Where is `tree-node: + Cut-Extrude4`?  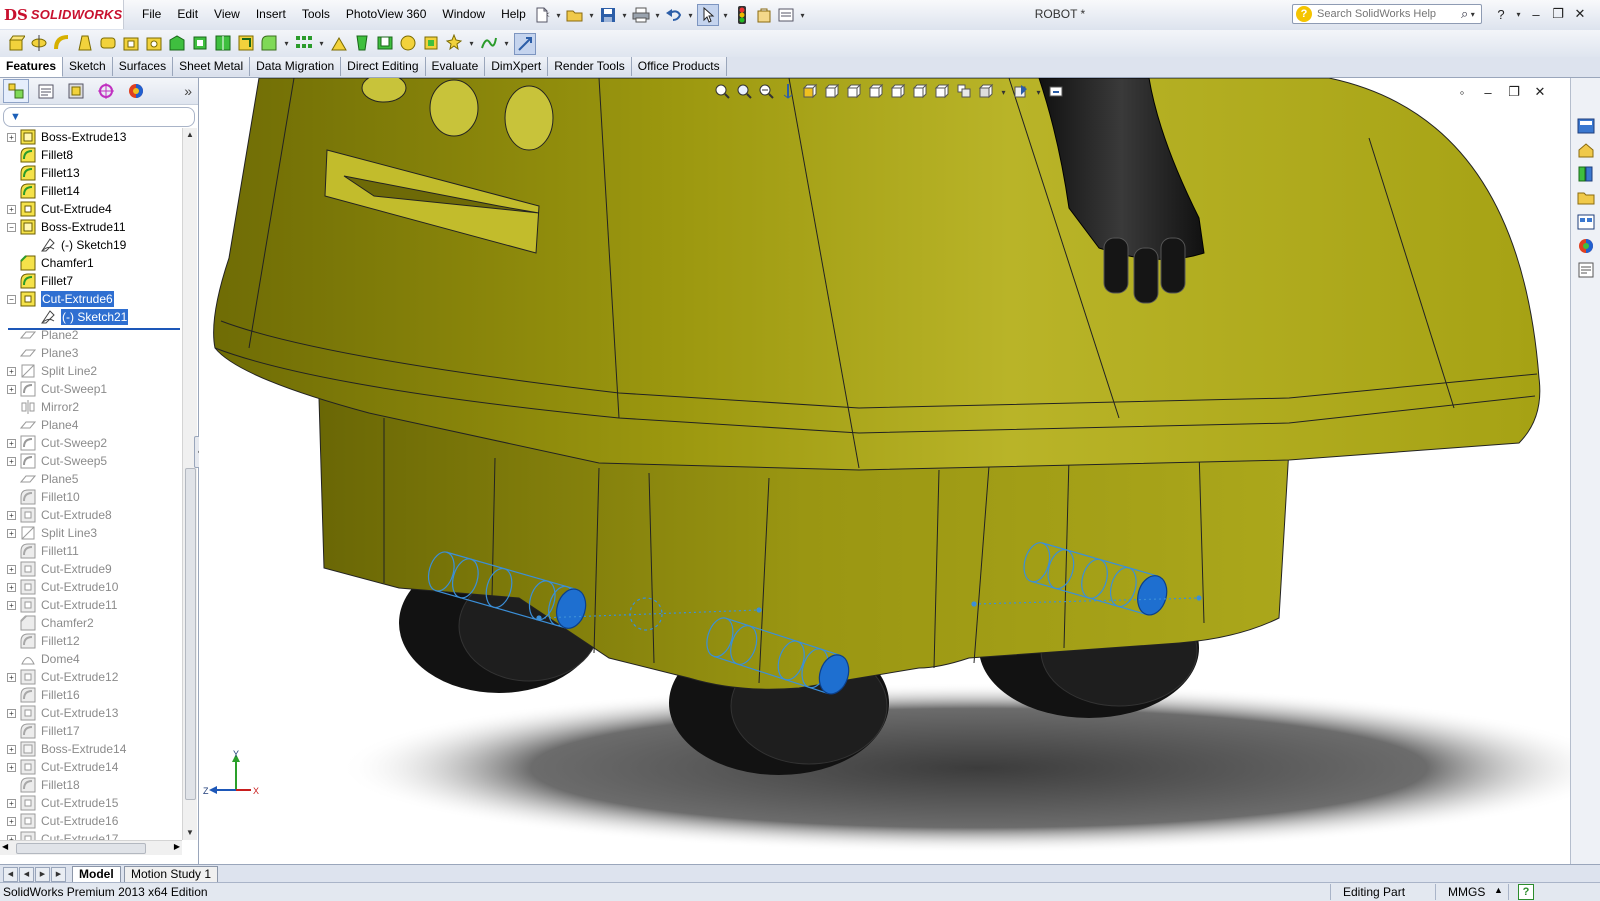 tree-node: + Cut-Extrude4 is located at coordinates (91, 209).